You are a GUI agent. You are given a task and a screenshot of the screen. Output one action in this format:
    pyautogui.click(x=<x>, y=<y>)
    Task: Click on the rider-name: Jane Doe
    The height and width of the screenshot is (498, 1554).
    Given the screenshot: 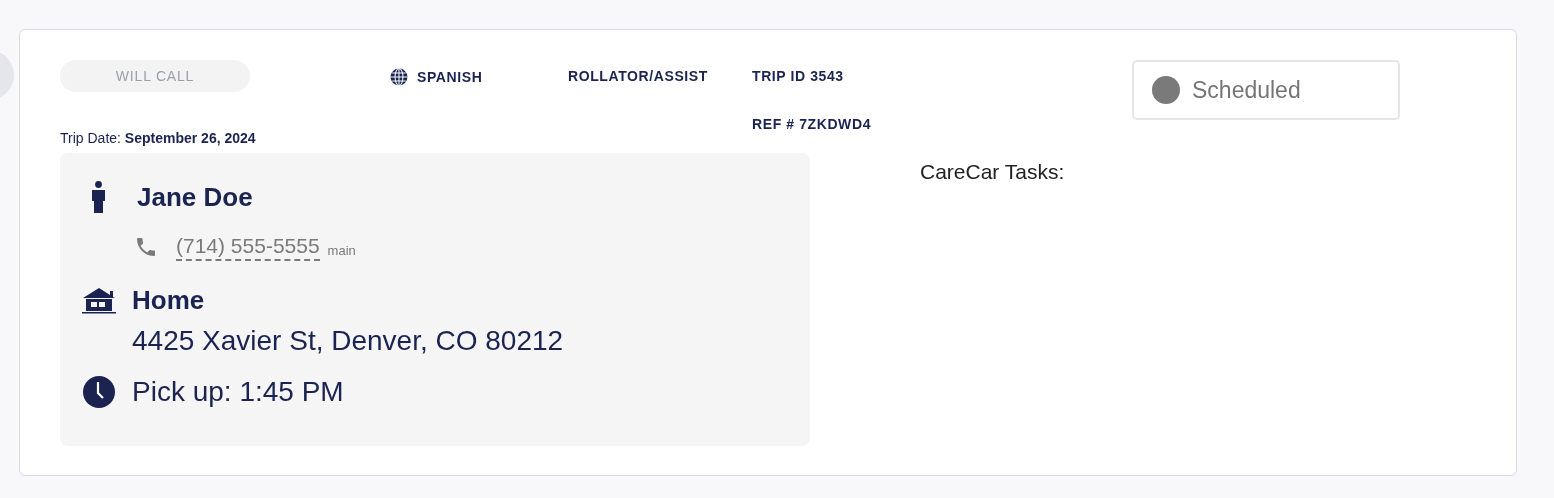 What is the action you would take?
    pyautogui.click(x=195, y=197)
    